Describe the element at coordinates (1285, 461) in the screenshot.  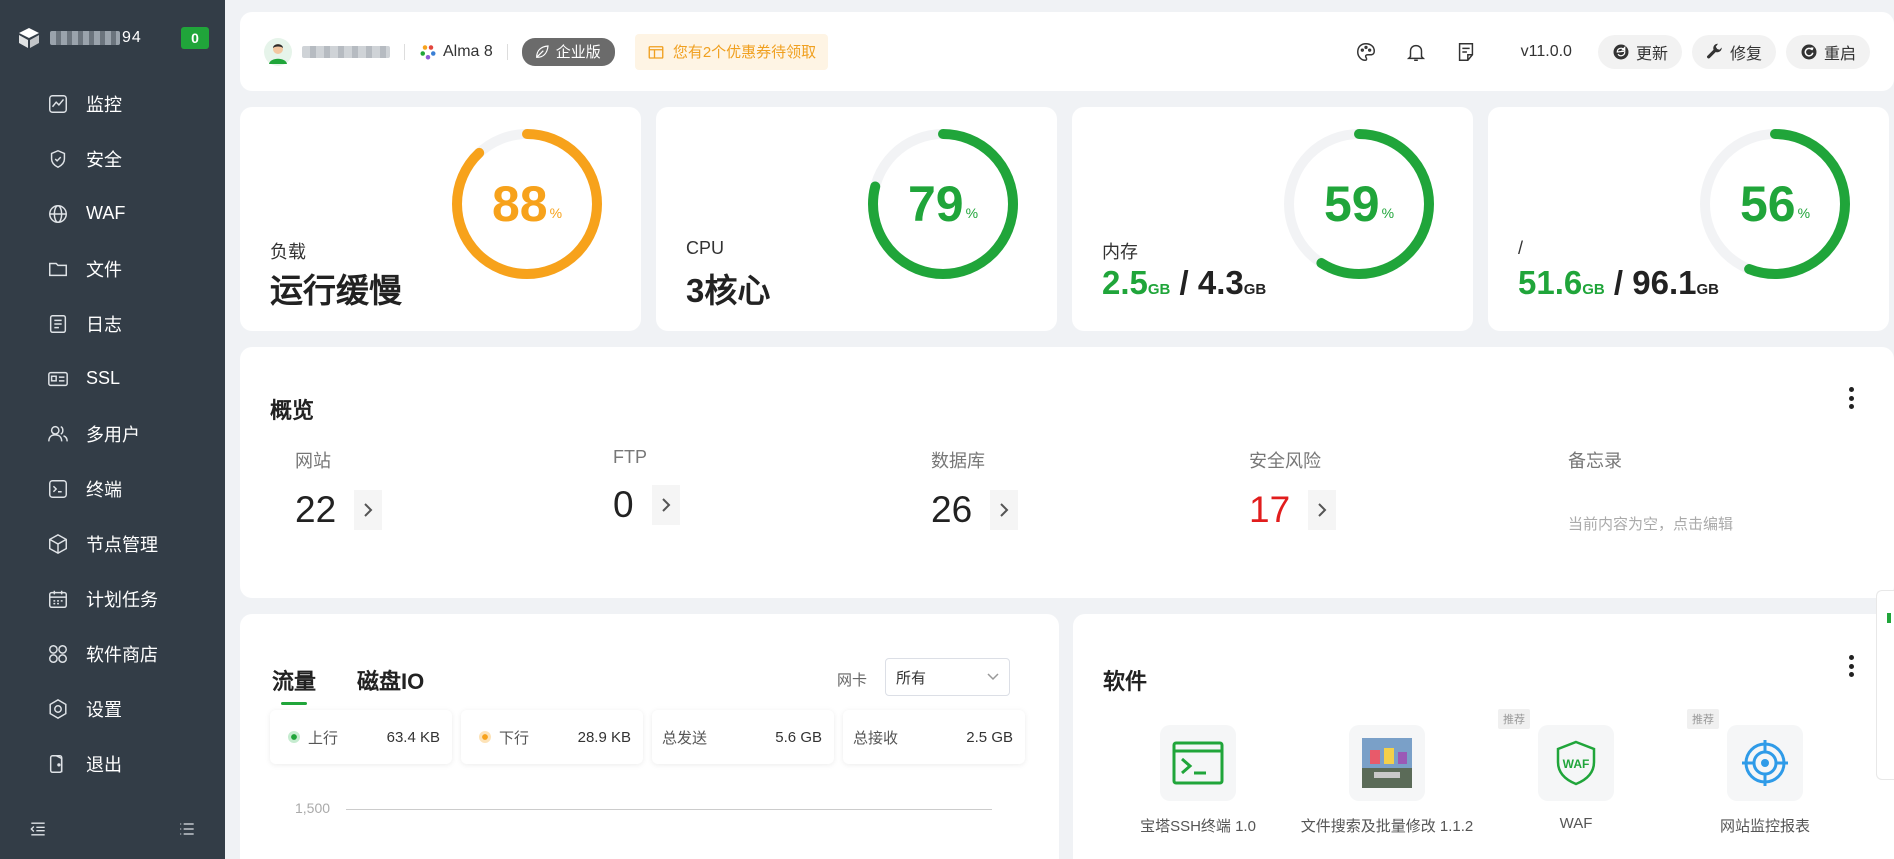
I see `overview-label: 安全风险` at that location.